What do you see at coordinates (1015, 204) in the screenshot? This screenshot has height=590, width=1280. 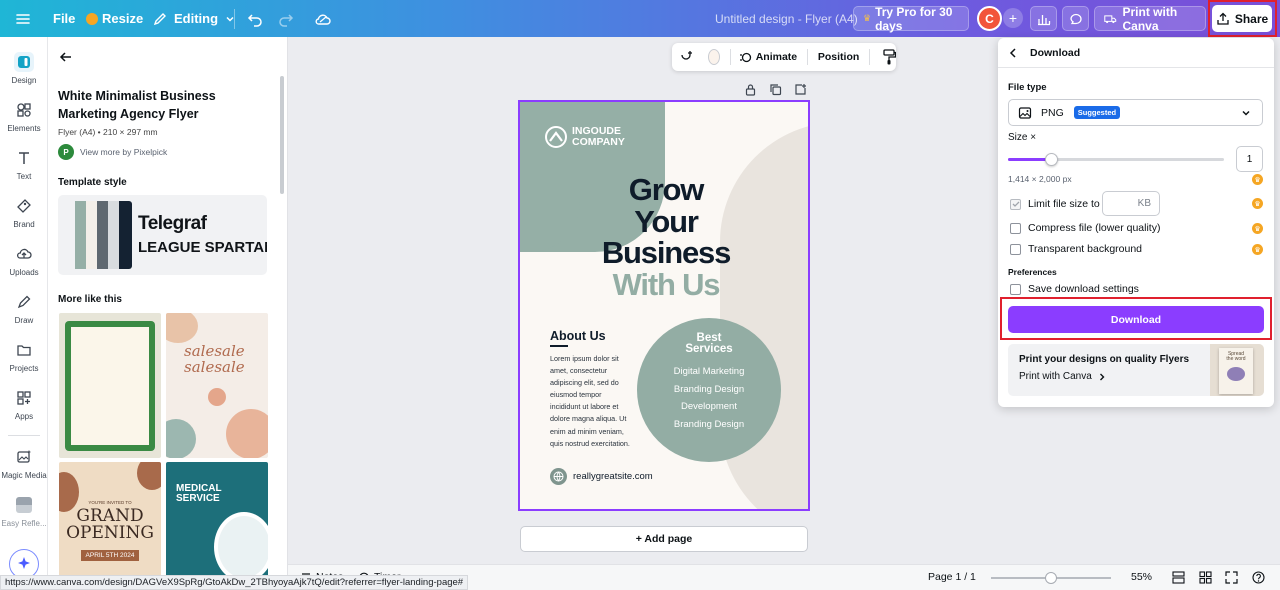 I see `limit-file-size-checkbox` at bounding box center [1015, 204].